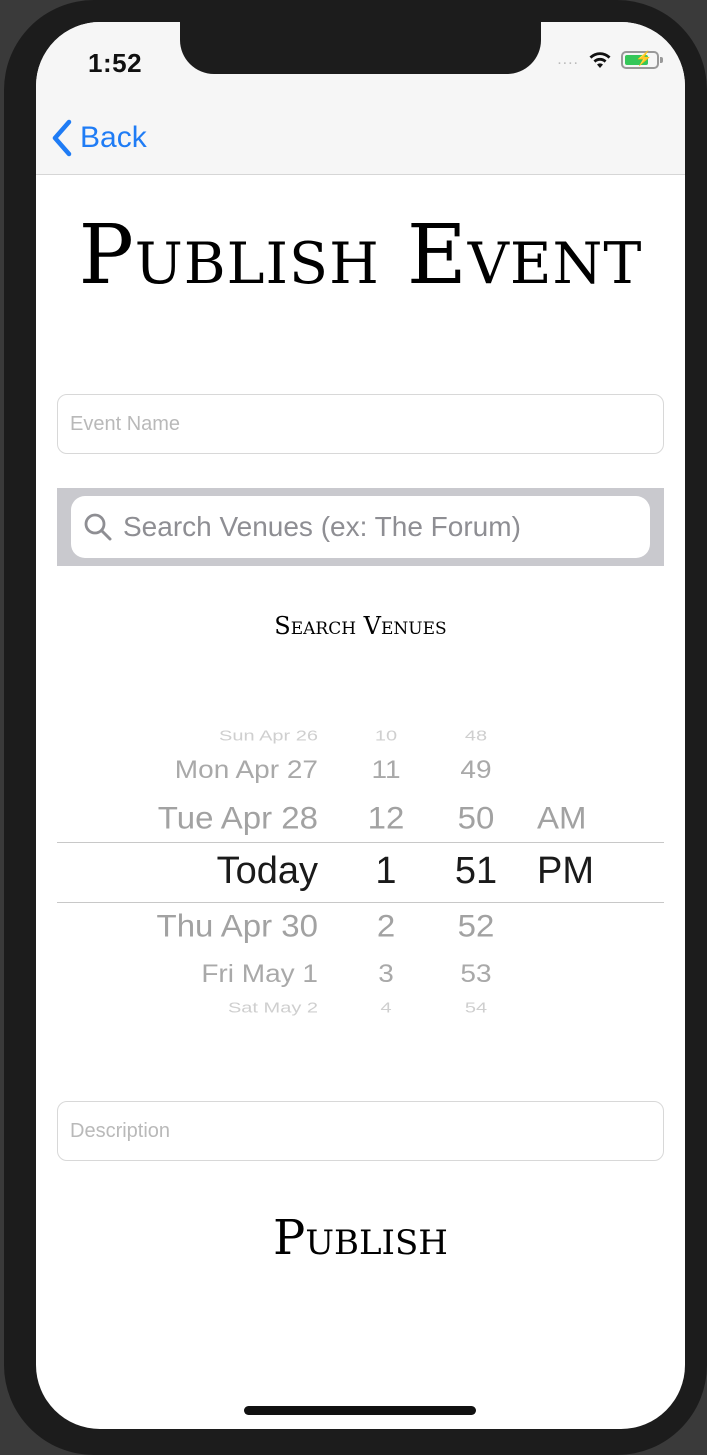 The image size is (707, 1455). I want to click on picker-date-label: Thu Apr 30, so click(237, 925).